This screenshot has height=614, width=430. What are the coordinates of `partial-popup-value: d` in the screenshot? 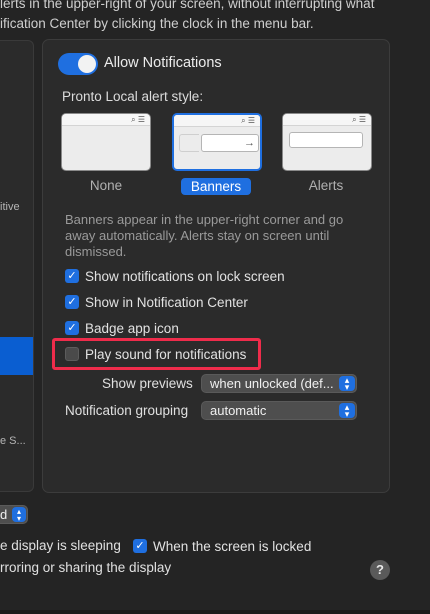 It's located at (4, 514).